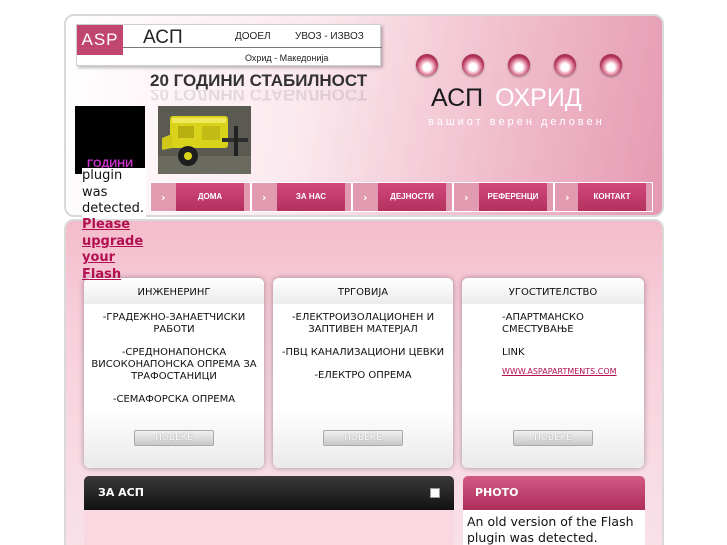 This screenshot has width=727, height=545. Describe the element at coordinates (363, 323) in the screenshot. I see `card-line: -ЕЛЕКТРОИЗОЛАЦИОНЕН И ЗАПТИВЕН МАТЕРЈАЛ` at that location.